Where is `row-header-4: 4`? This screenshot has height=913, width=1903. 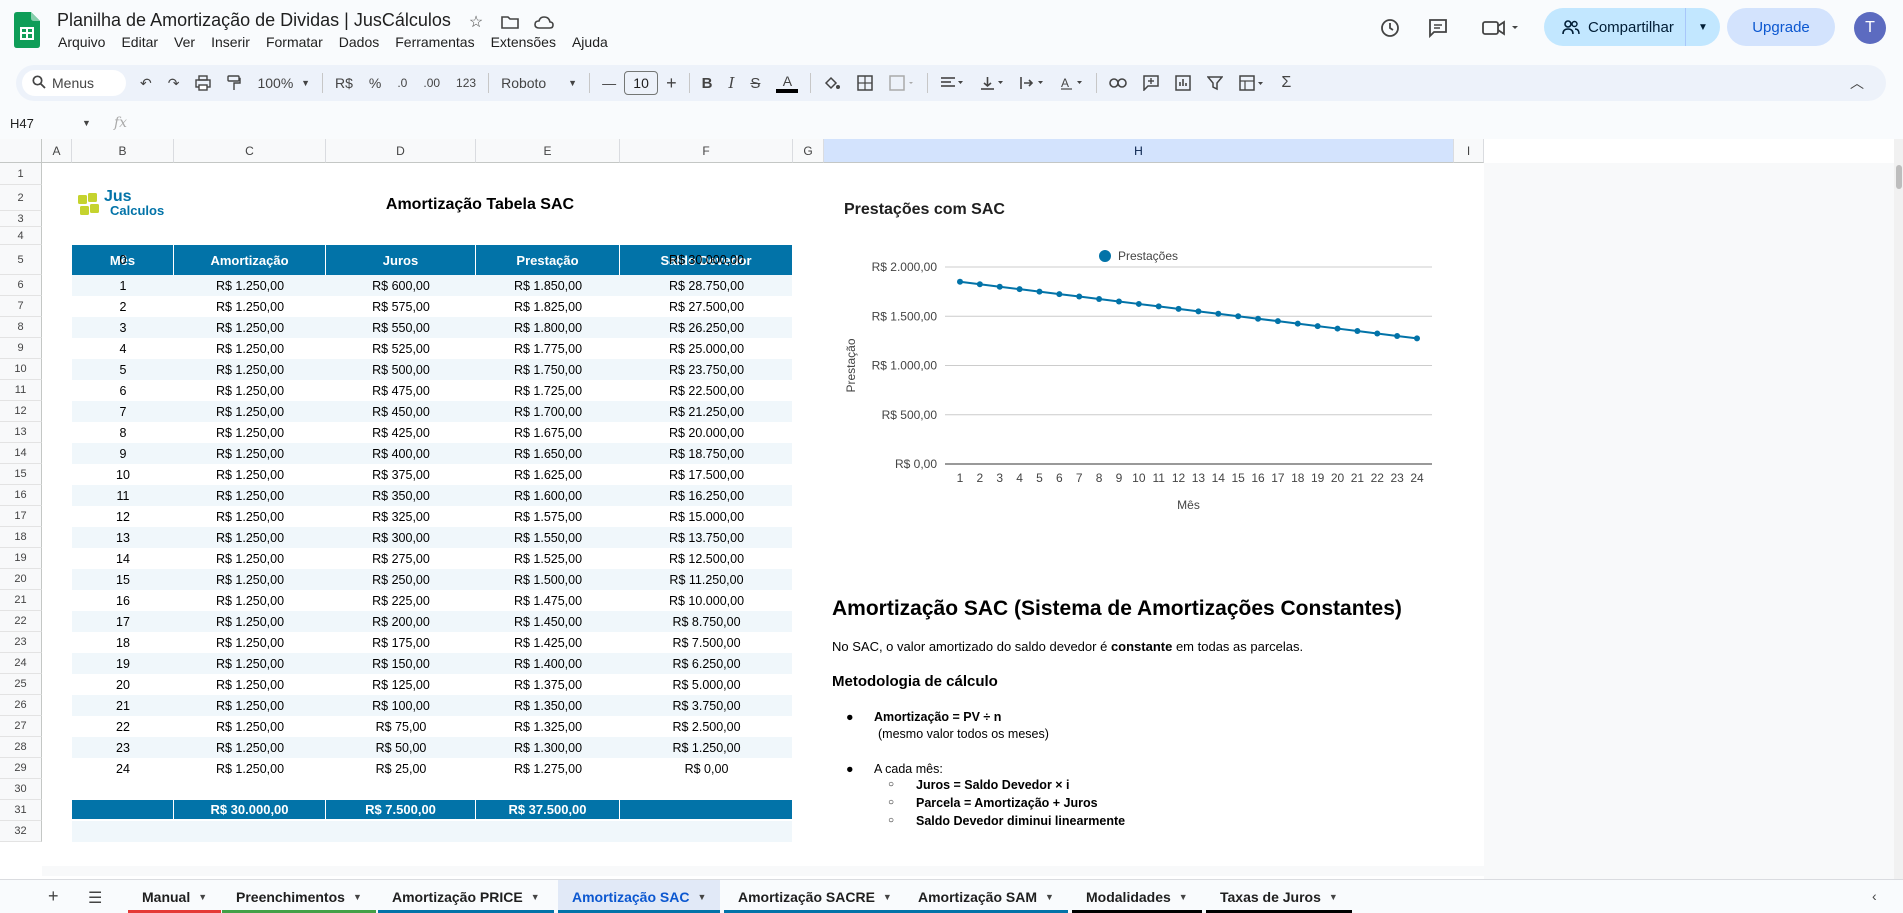 row-header-4: 4 is located at coordinates (21, 236).